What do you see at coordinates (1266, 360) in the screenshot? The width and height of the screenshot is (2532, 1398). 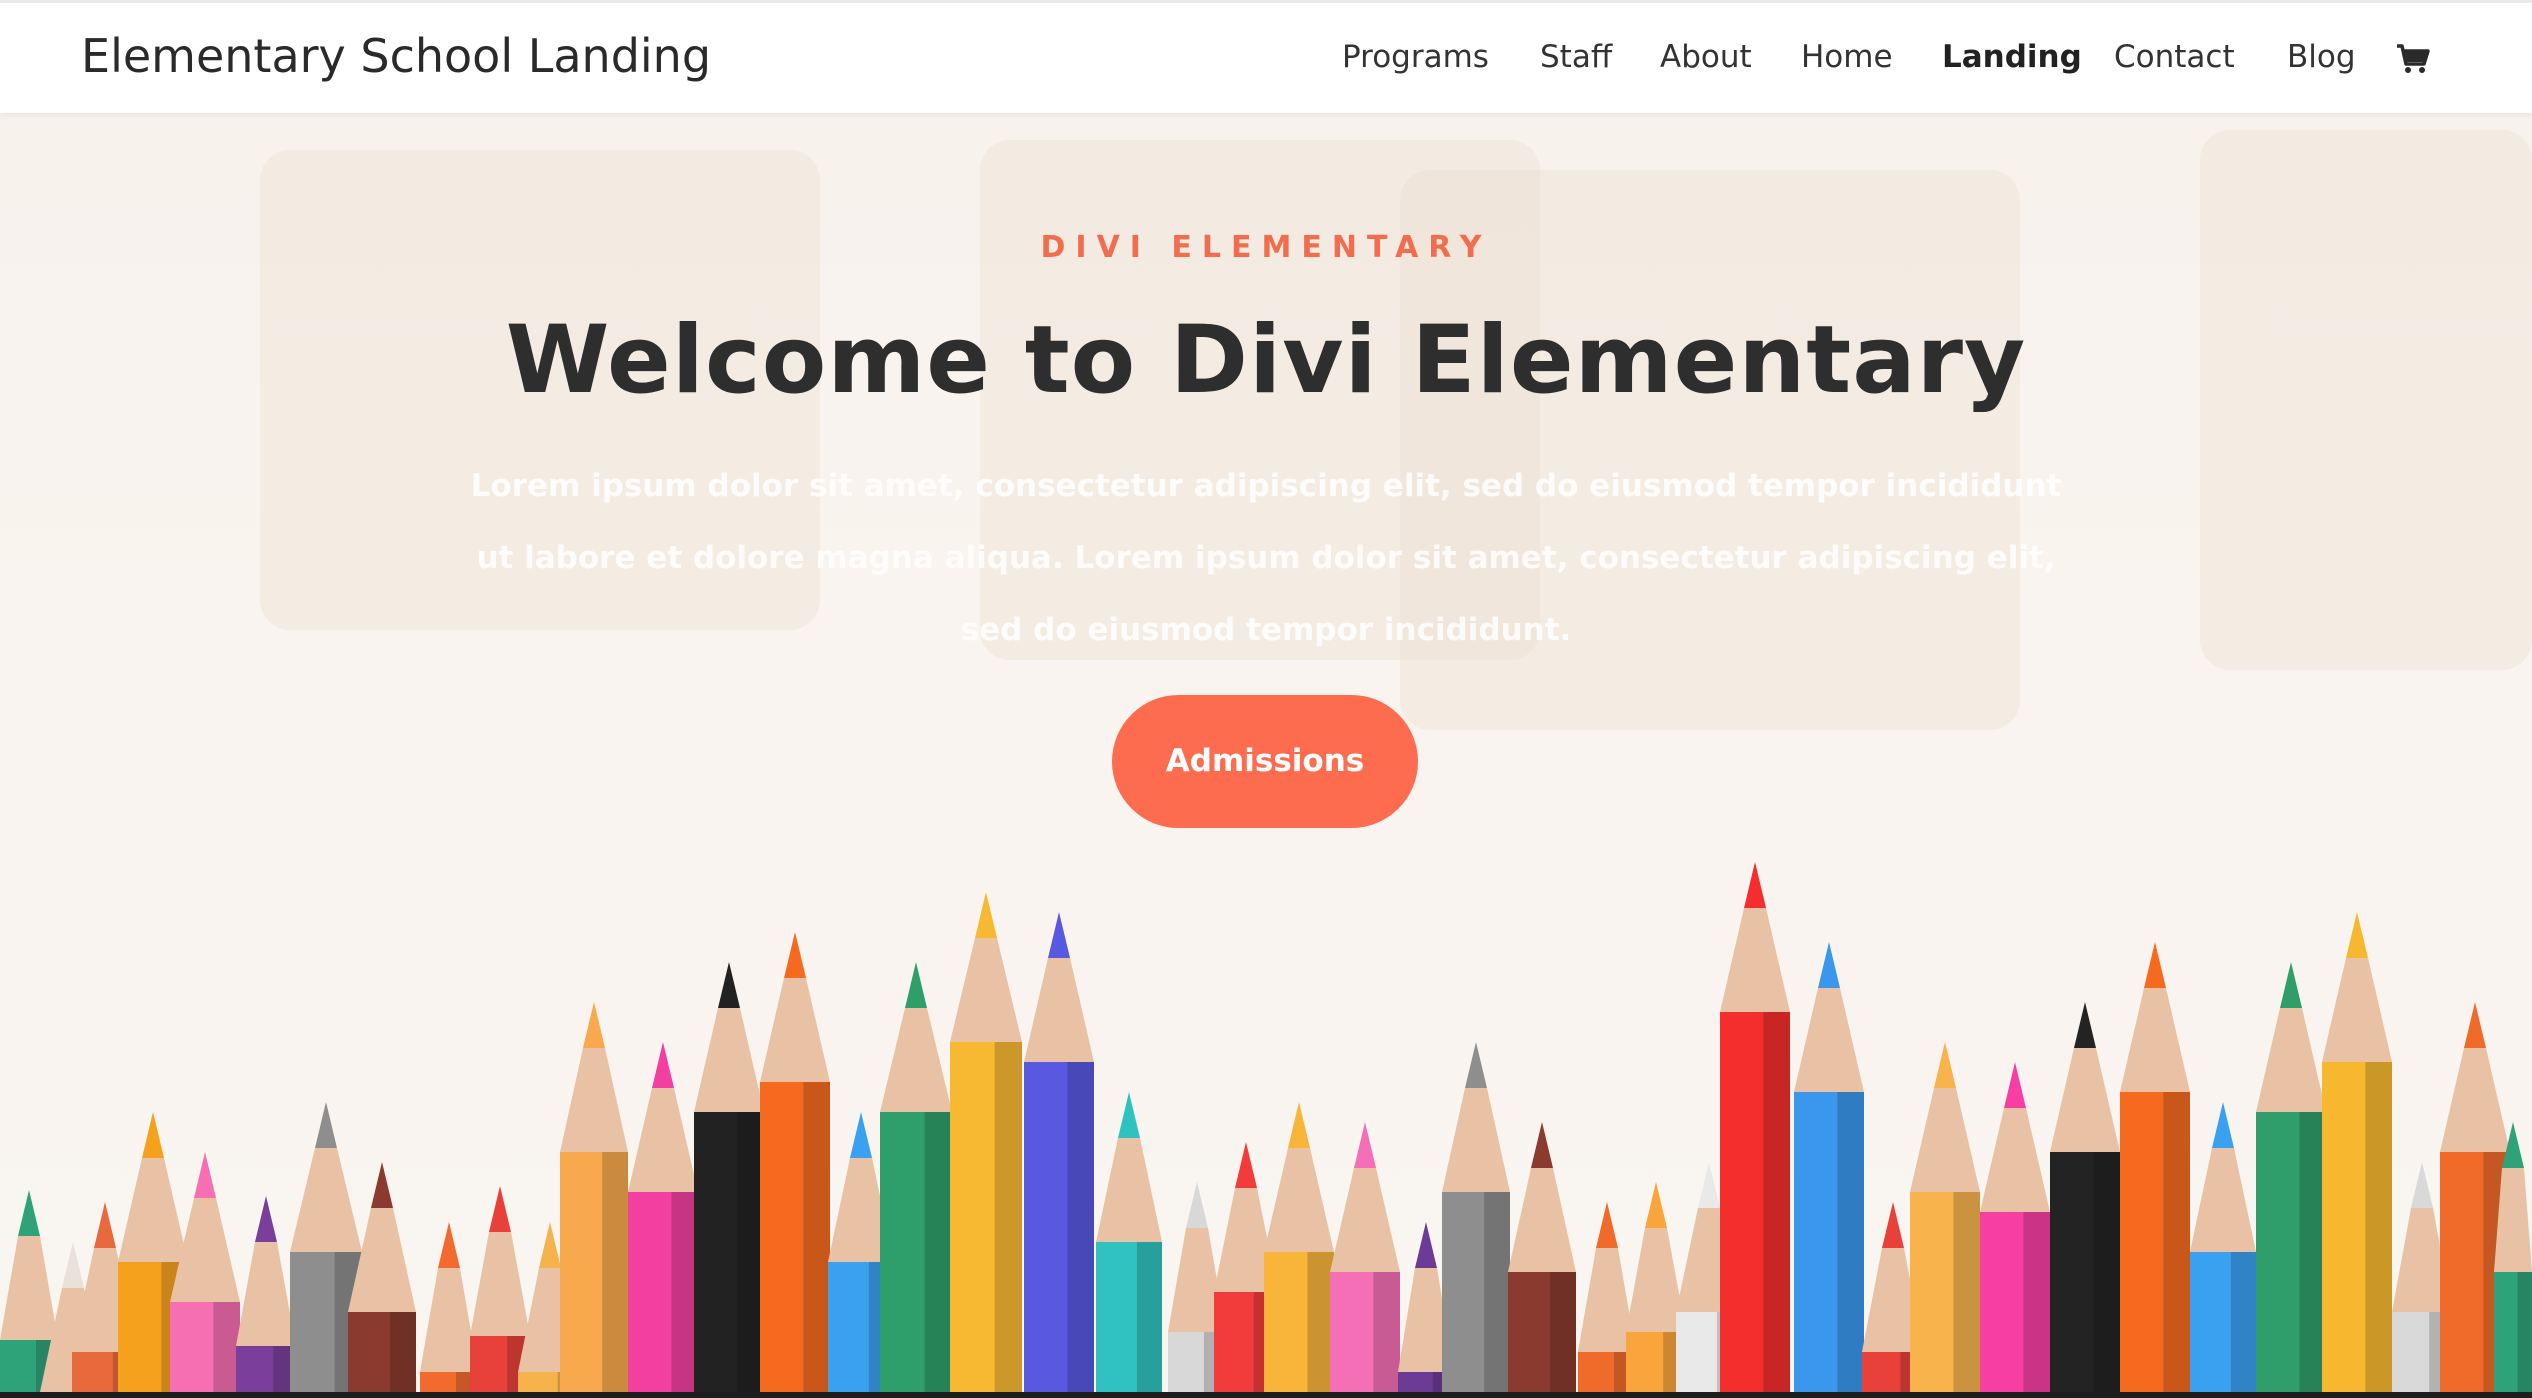 I see `hero-title: Welcome to Divi Elementary` at bounding box center [1266, 360].